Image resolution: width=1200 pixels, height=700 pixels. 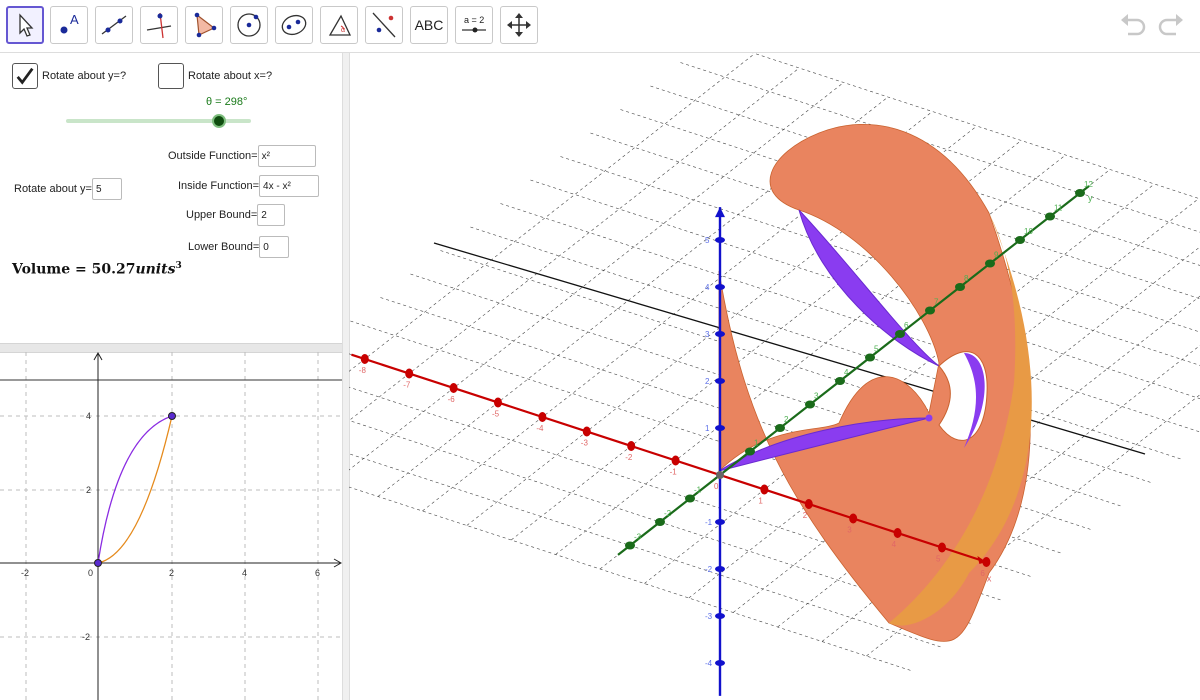 I want to click on z-tick-label-3d: -2, so click(x=709, y=569).